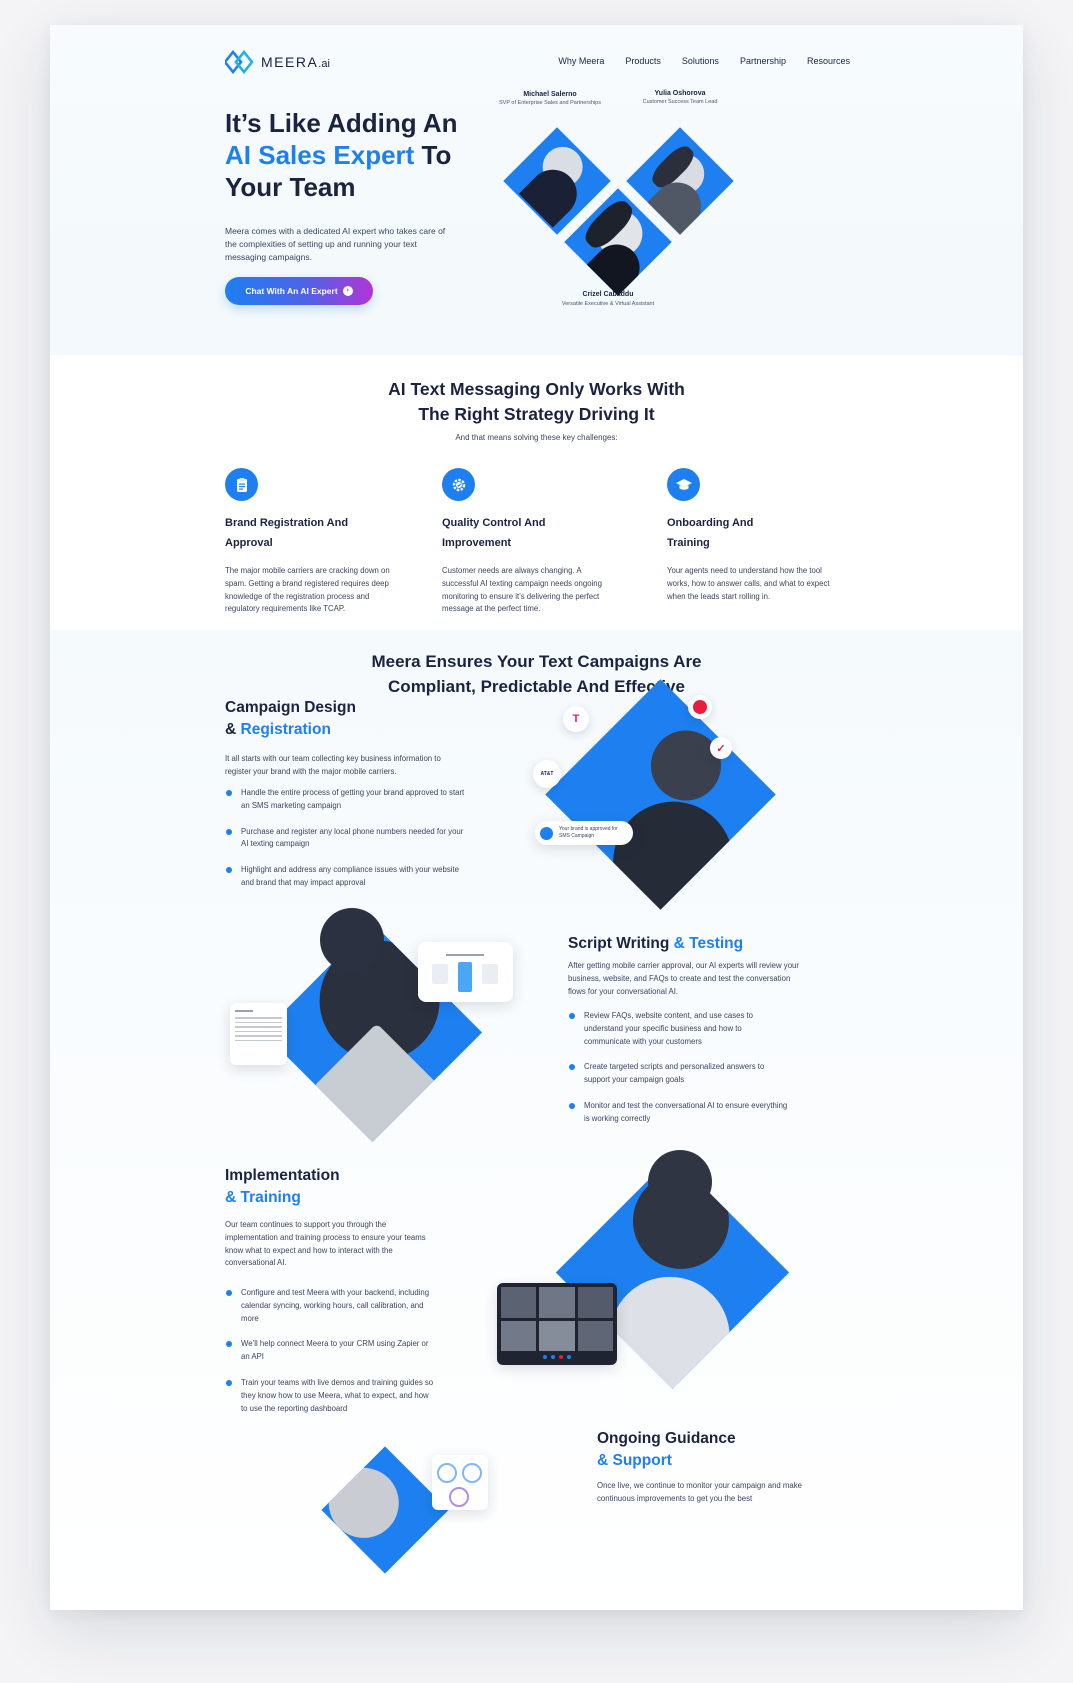  Describe the element at coordinates (282, 1186) in the screenshot. I see `implementation-title: Implementation & Training` at that location.